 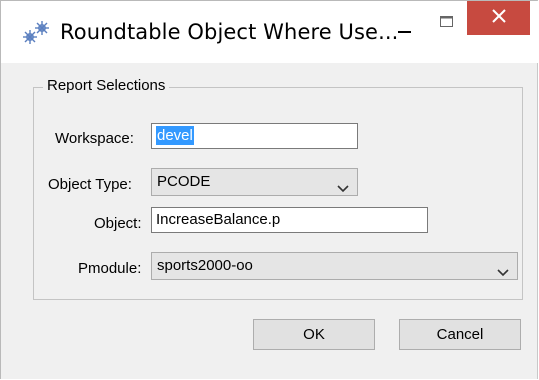 What do you see at coordinates (94, 138) in the screenshot?
I see `workspace-label: Workspace:` at bounding box center [94, 138].